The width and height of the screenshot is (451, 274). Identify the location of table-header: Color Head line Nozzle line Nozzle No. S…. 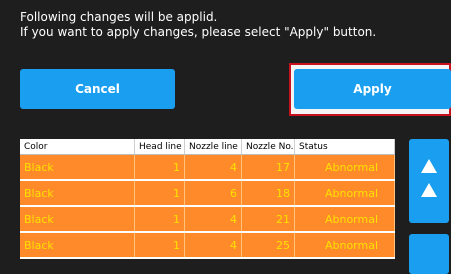
(207, 147).